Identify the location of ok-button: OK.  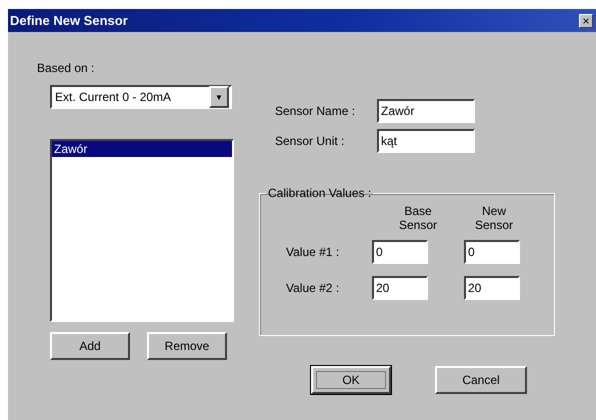
(351, 380).